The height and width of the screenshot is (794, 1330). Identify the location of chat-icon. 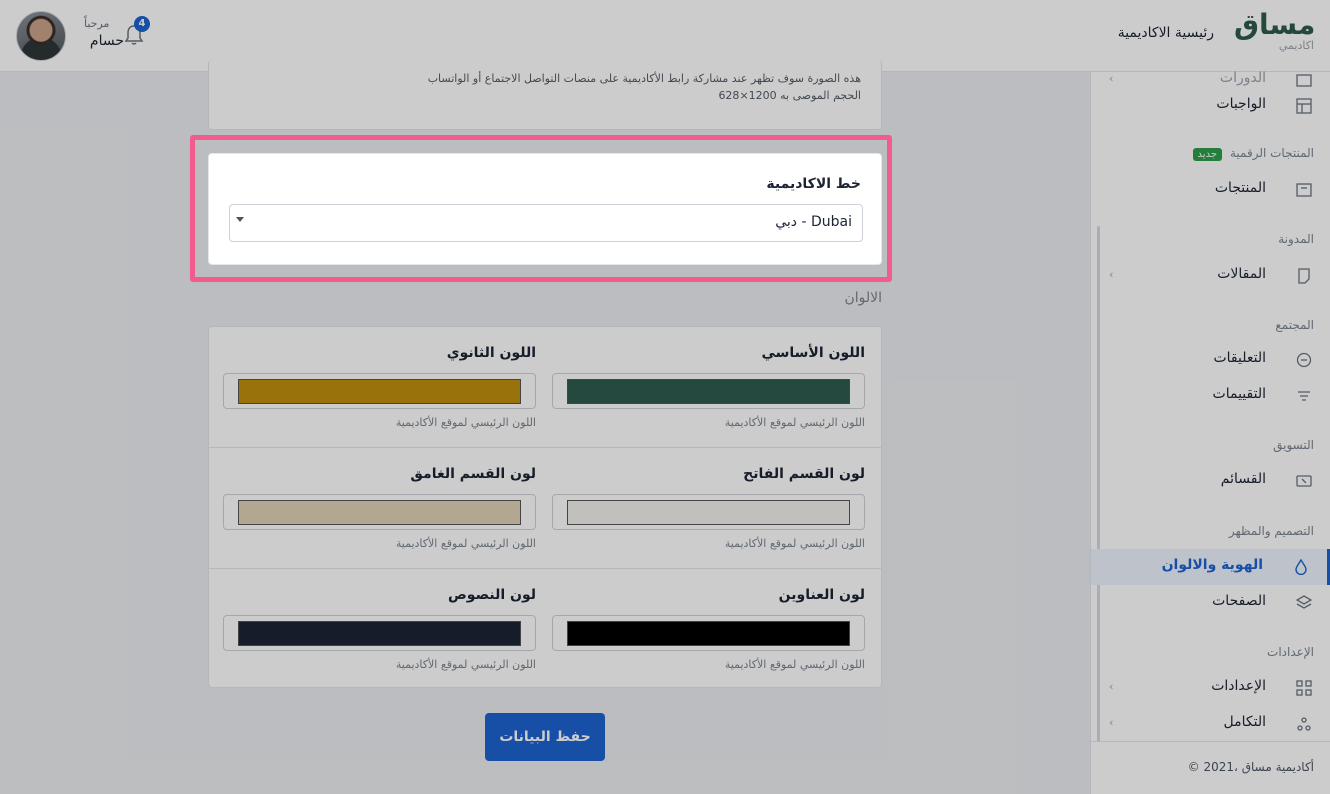
(1304, 360).